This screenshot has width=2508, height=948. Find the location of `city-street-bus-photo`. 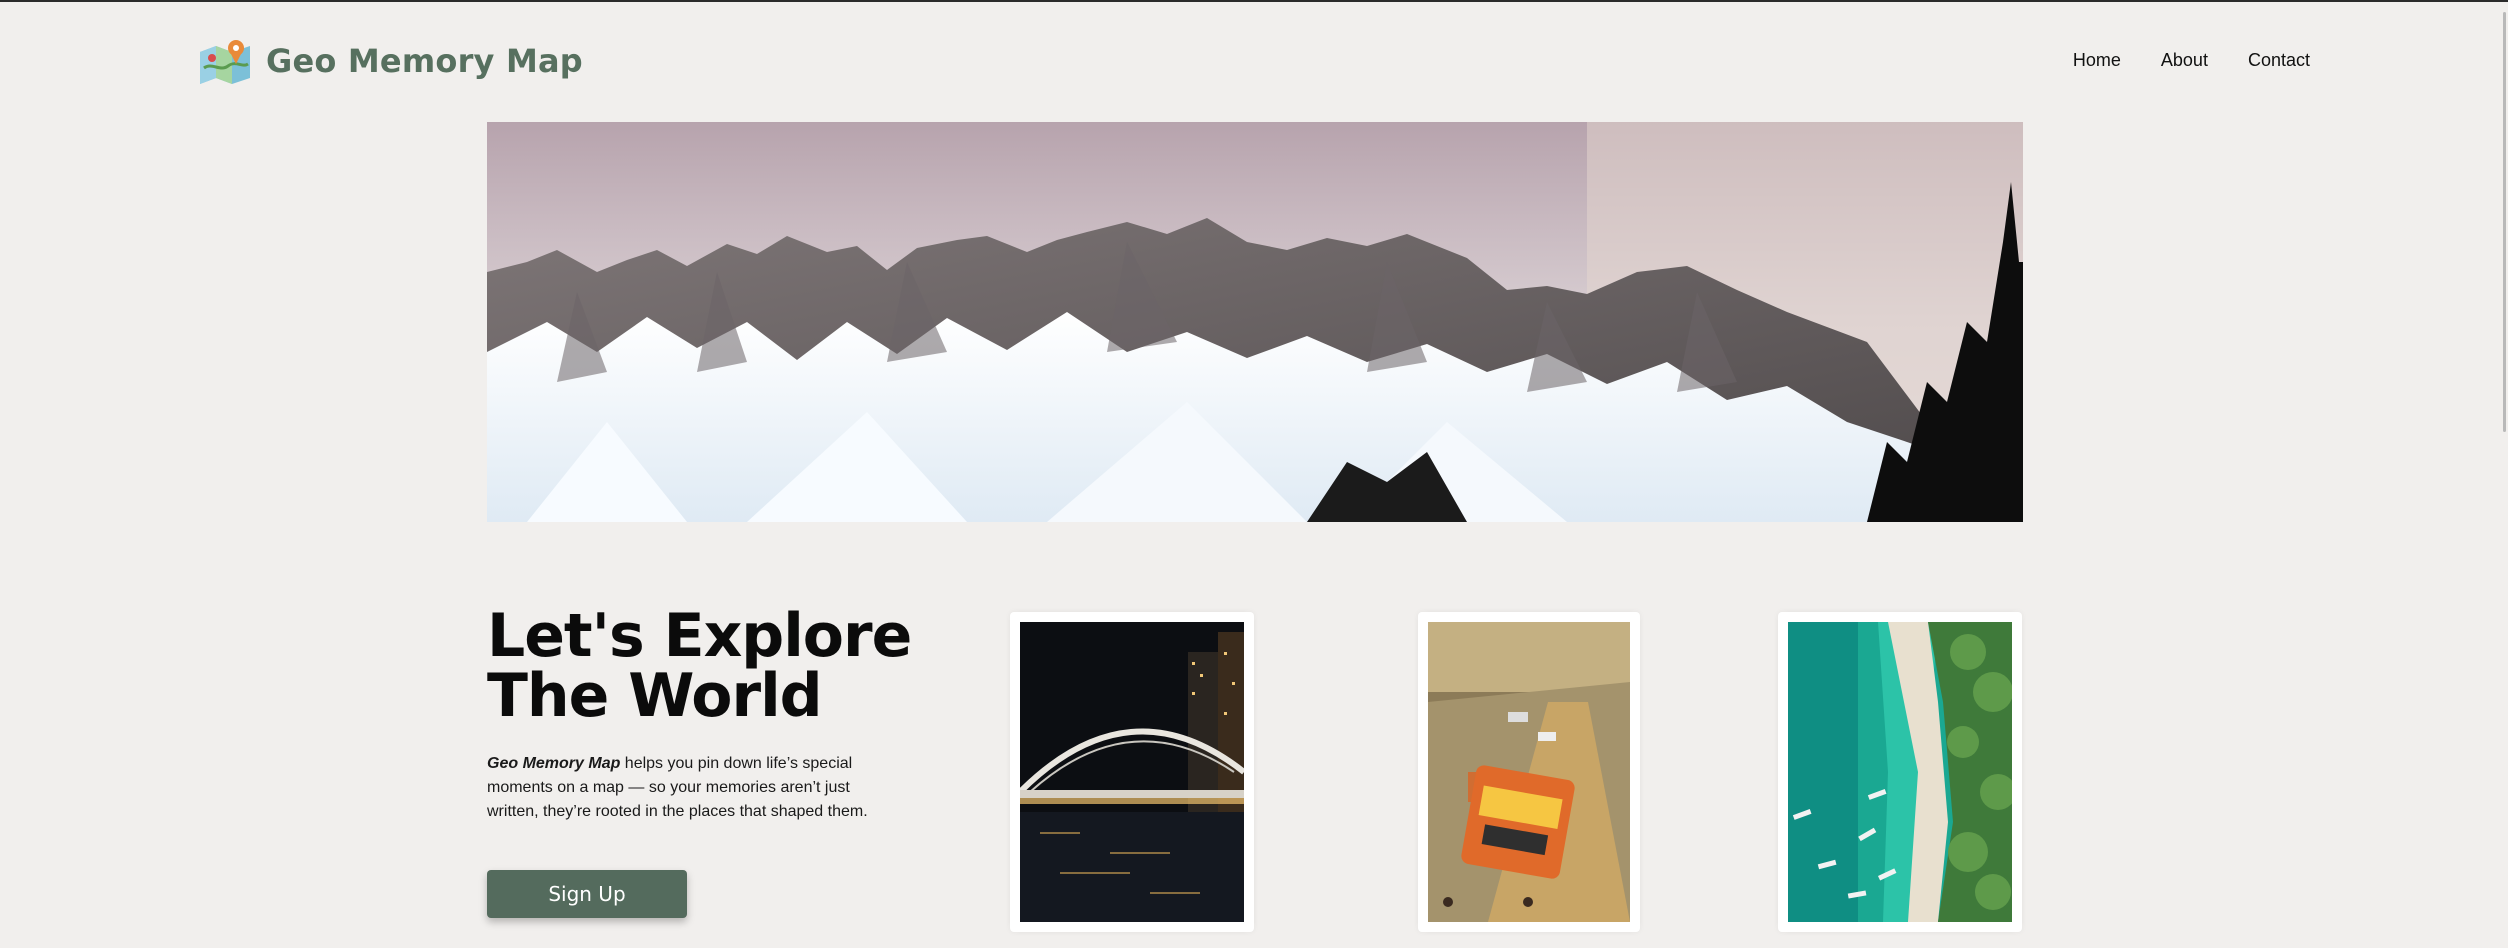

city-street-bus-photo is located at coordinates (1529, 772).